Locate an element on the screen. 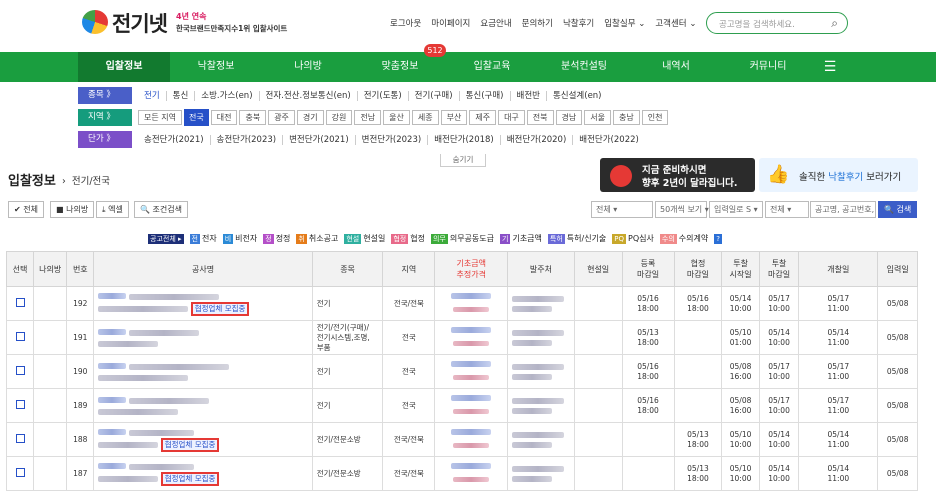 The width and height of the screenshot is (936, 499). filter-price-item: 배전단가(2020) is located at coordinates (536, 139).